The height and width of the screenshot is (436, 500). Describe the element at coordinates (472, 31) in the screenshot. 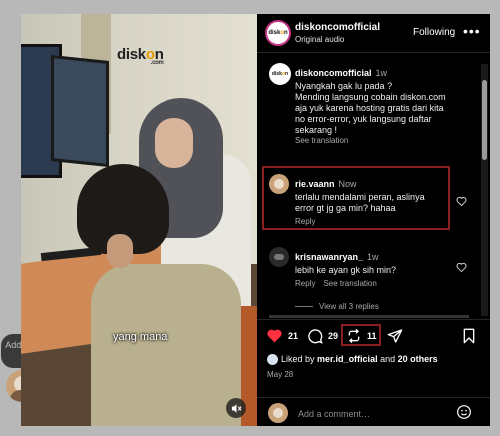

I see `more-icon: •••` at that location.